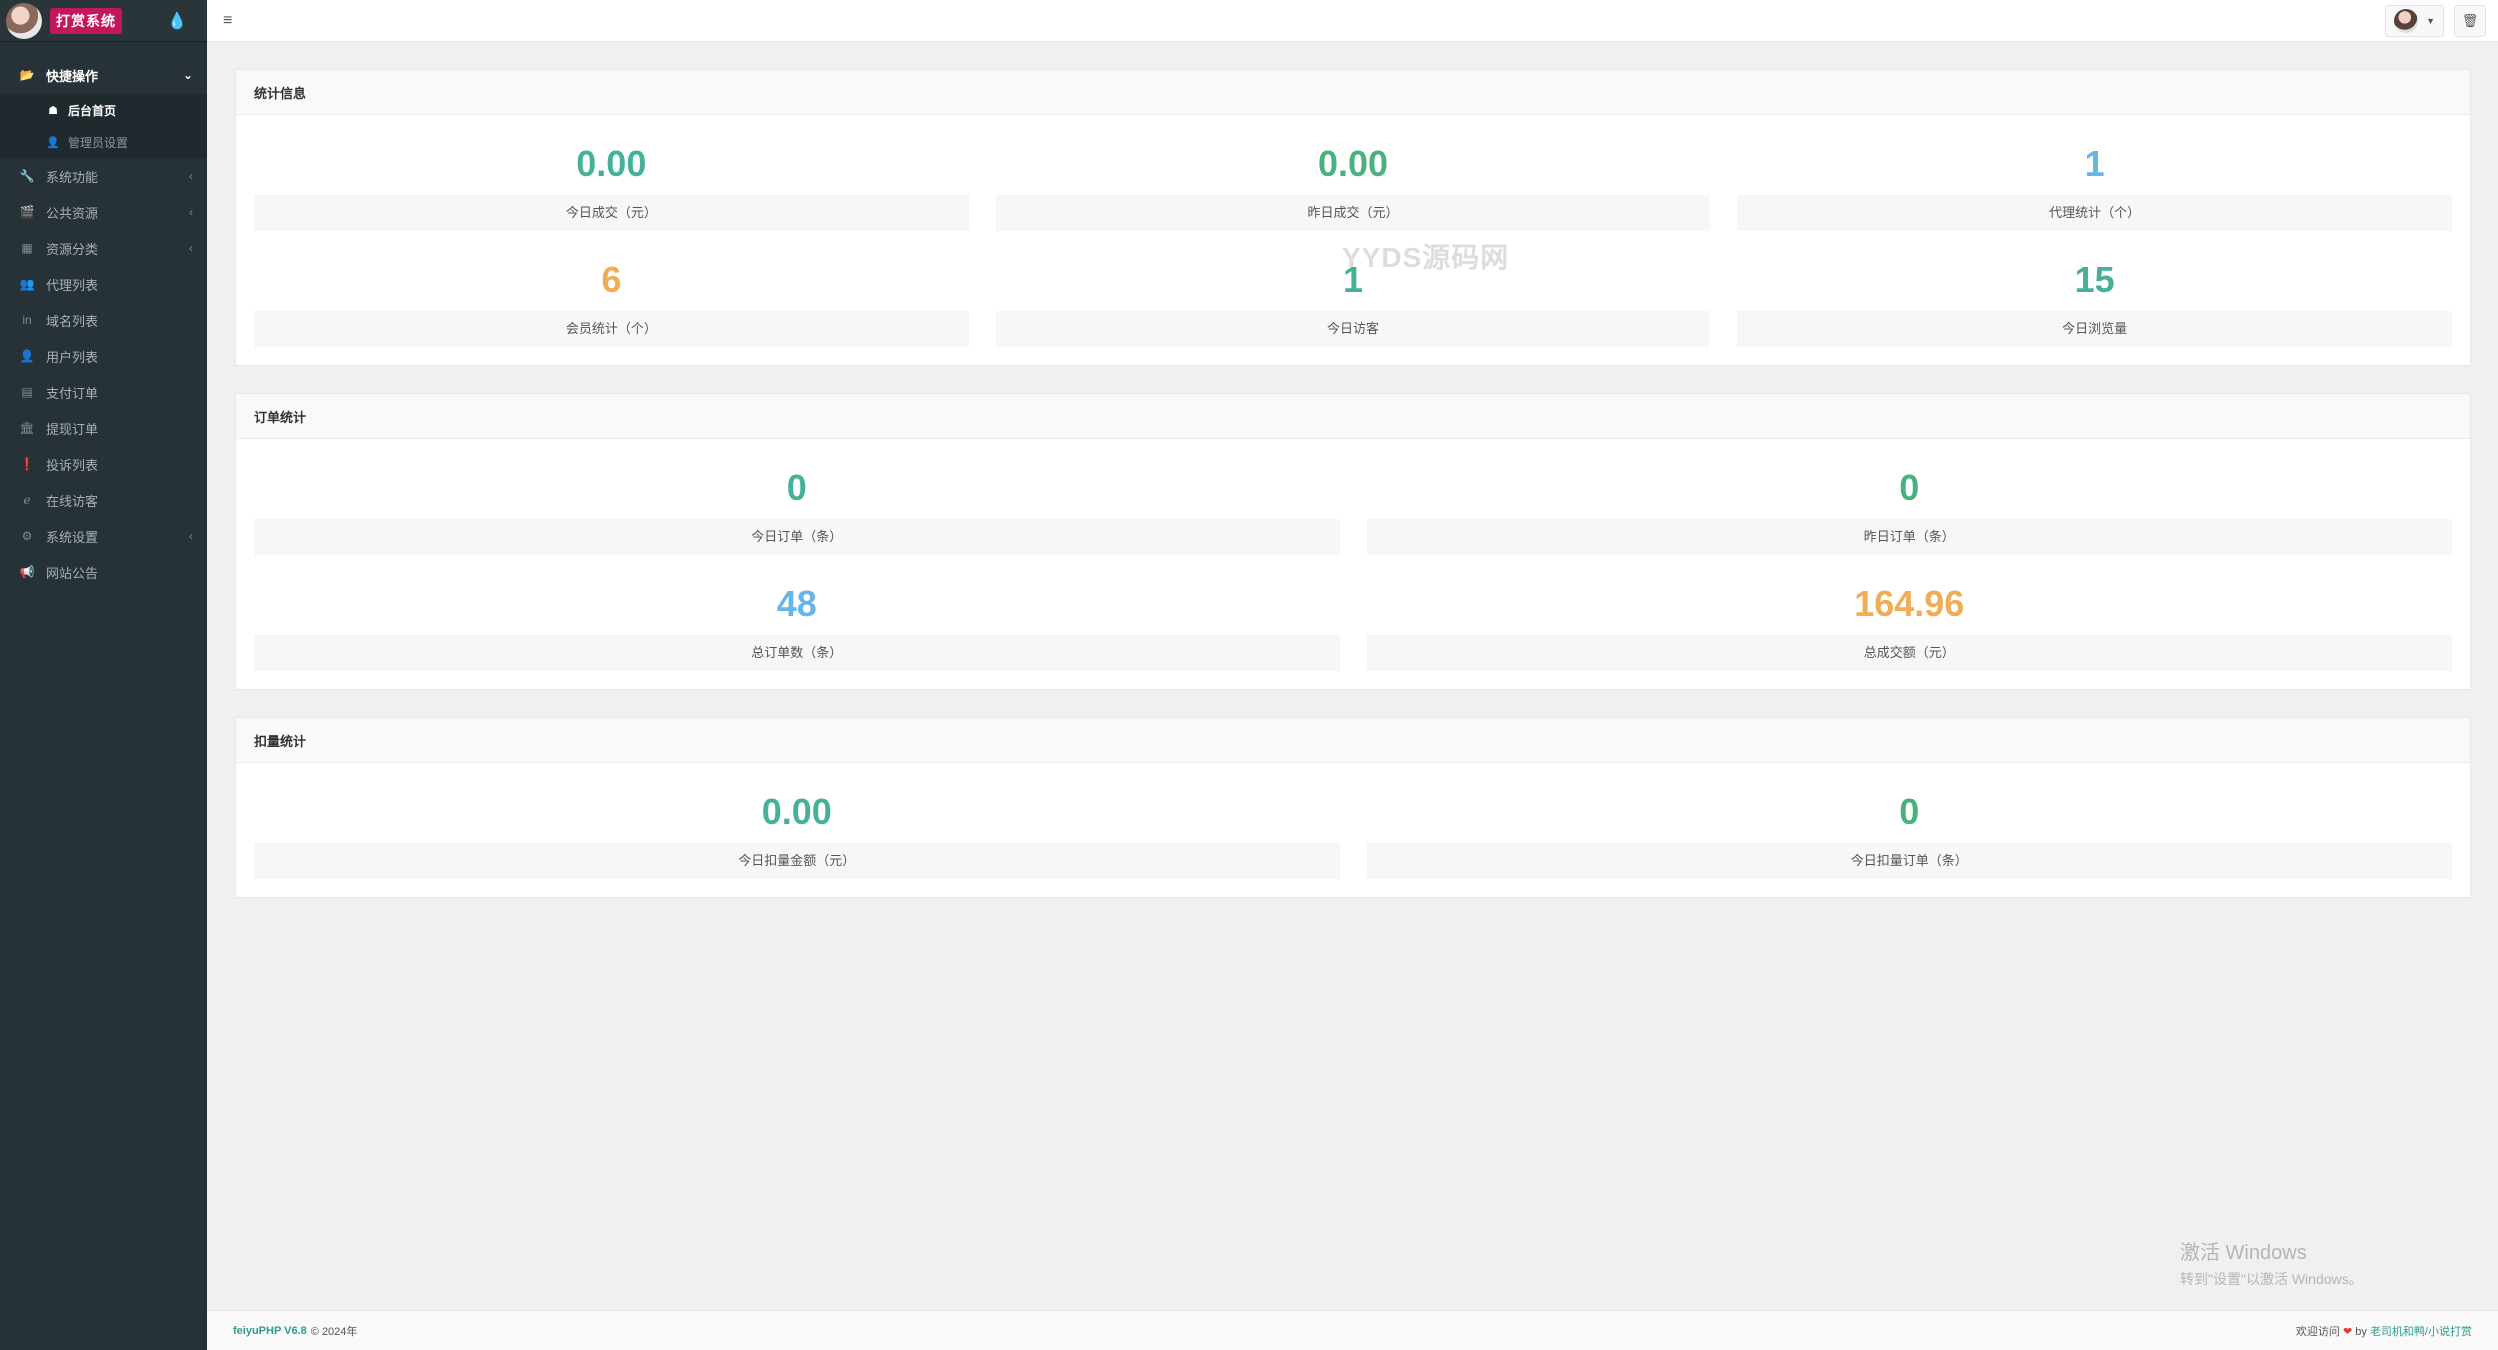  What do you see at coordinates (86, 20) in the screenshot?
I see `brand-logo: 打赏系统` at bounding box center [86, 20].